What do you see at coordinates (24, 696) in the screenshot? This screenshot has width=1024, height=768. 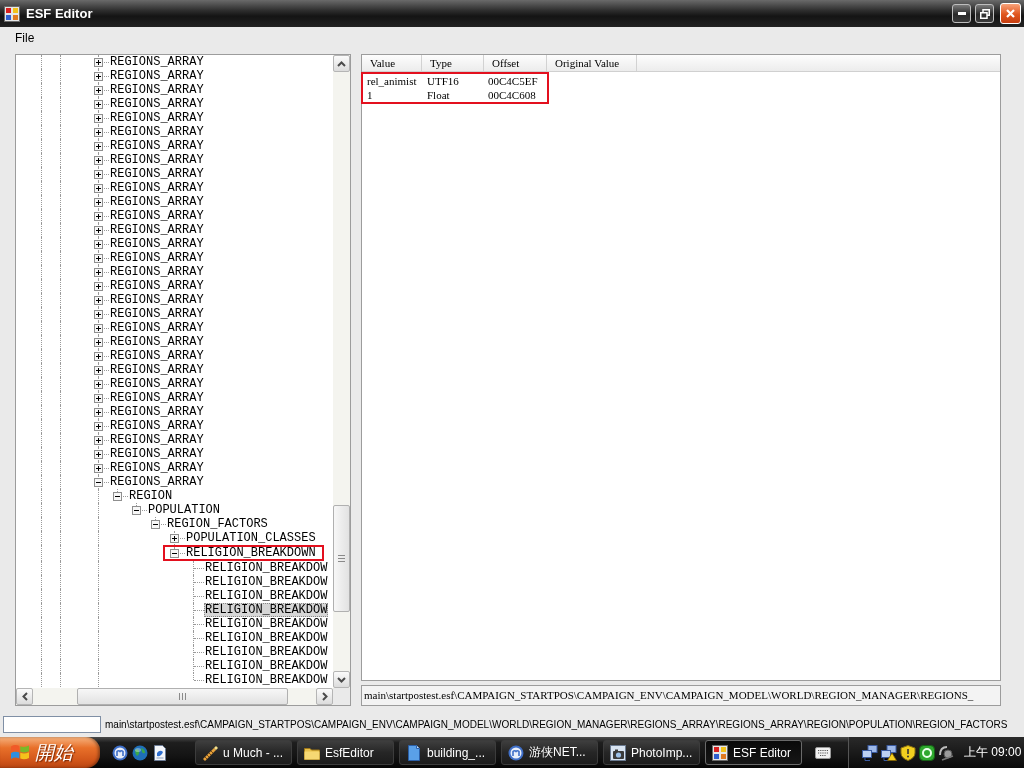 I see `scroll-left-button` at bounding box center [24, 696].